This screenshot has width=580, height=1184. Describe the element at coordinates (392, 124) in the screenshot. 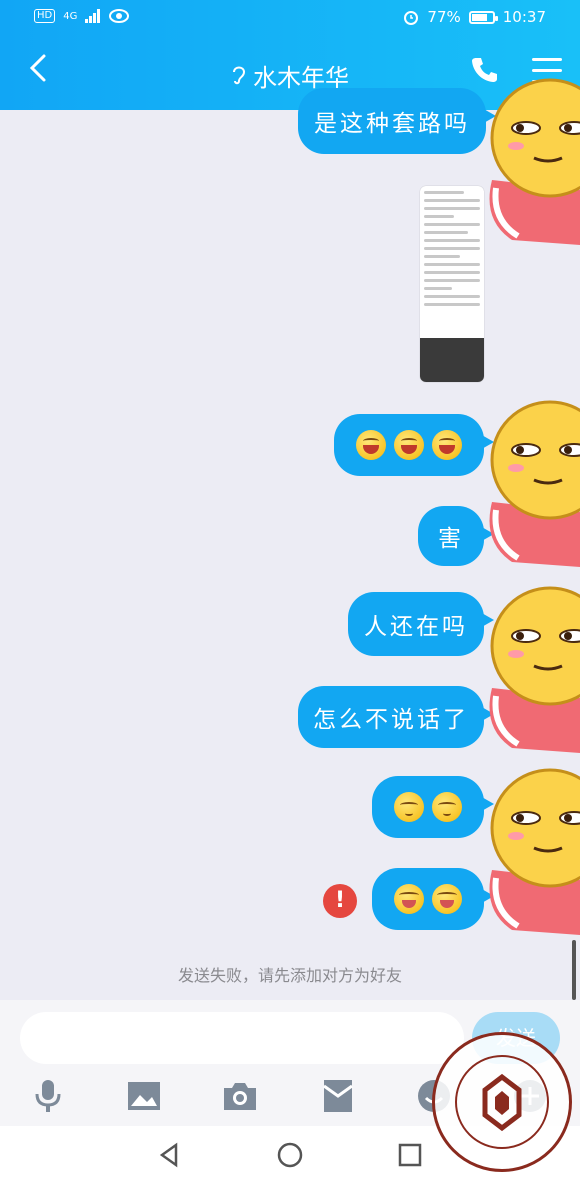

I see `message-text: 是这种套路吗` at that location.